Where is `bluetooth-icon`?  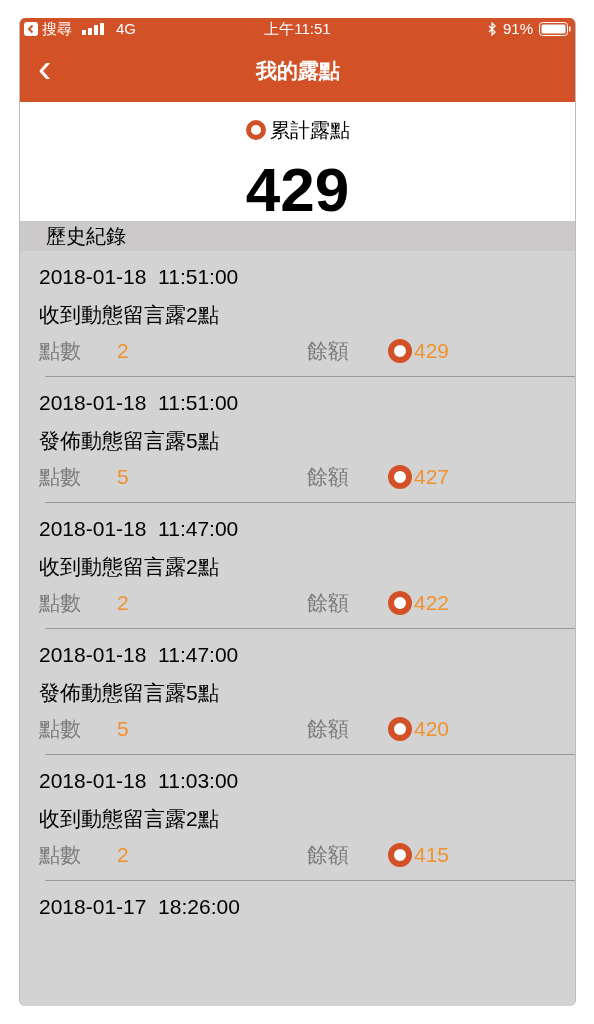 bluetooth-icon is located at coordinates (492, 29).